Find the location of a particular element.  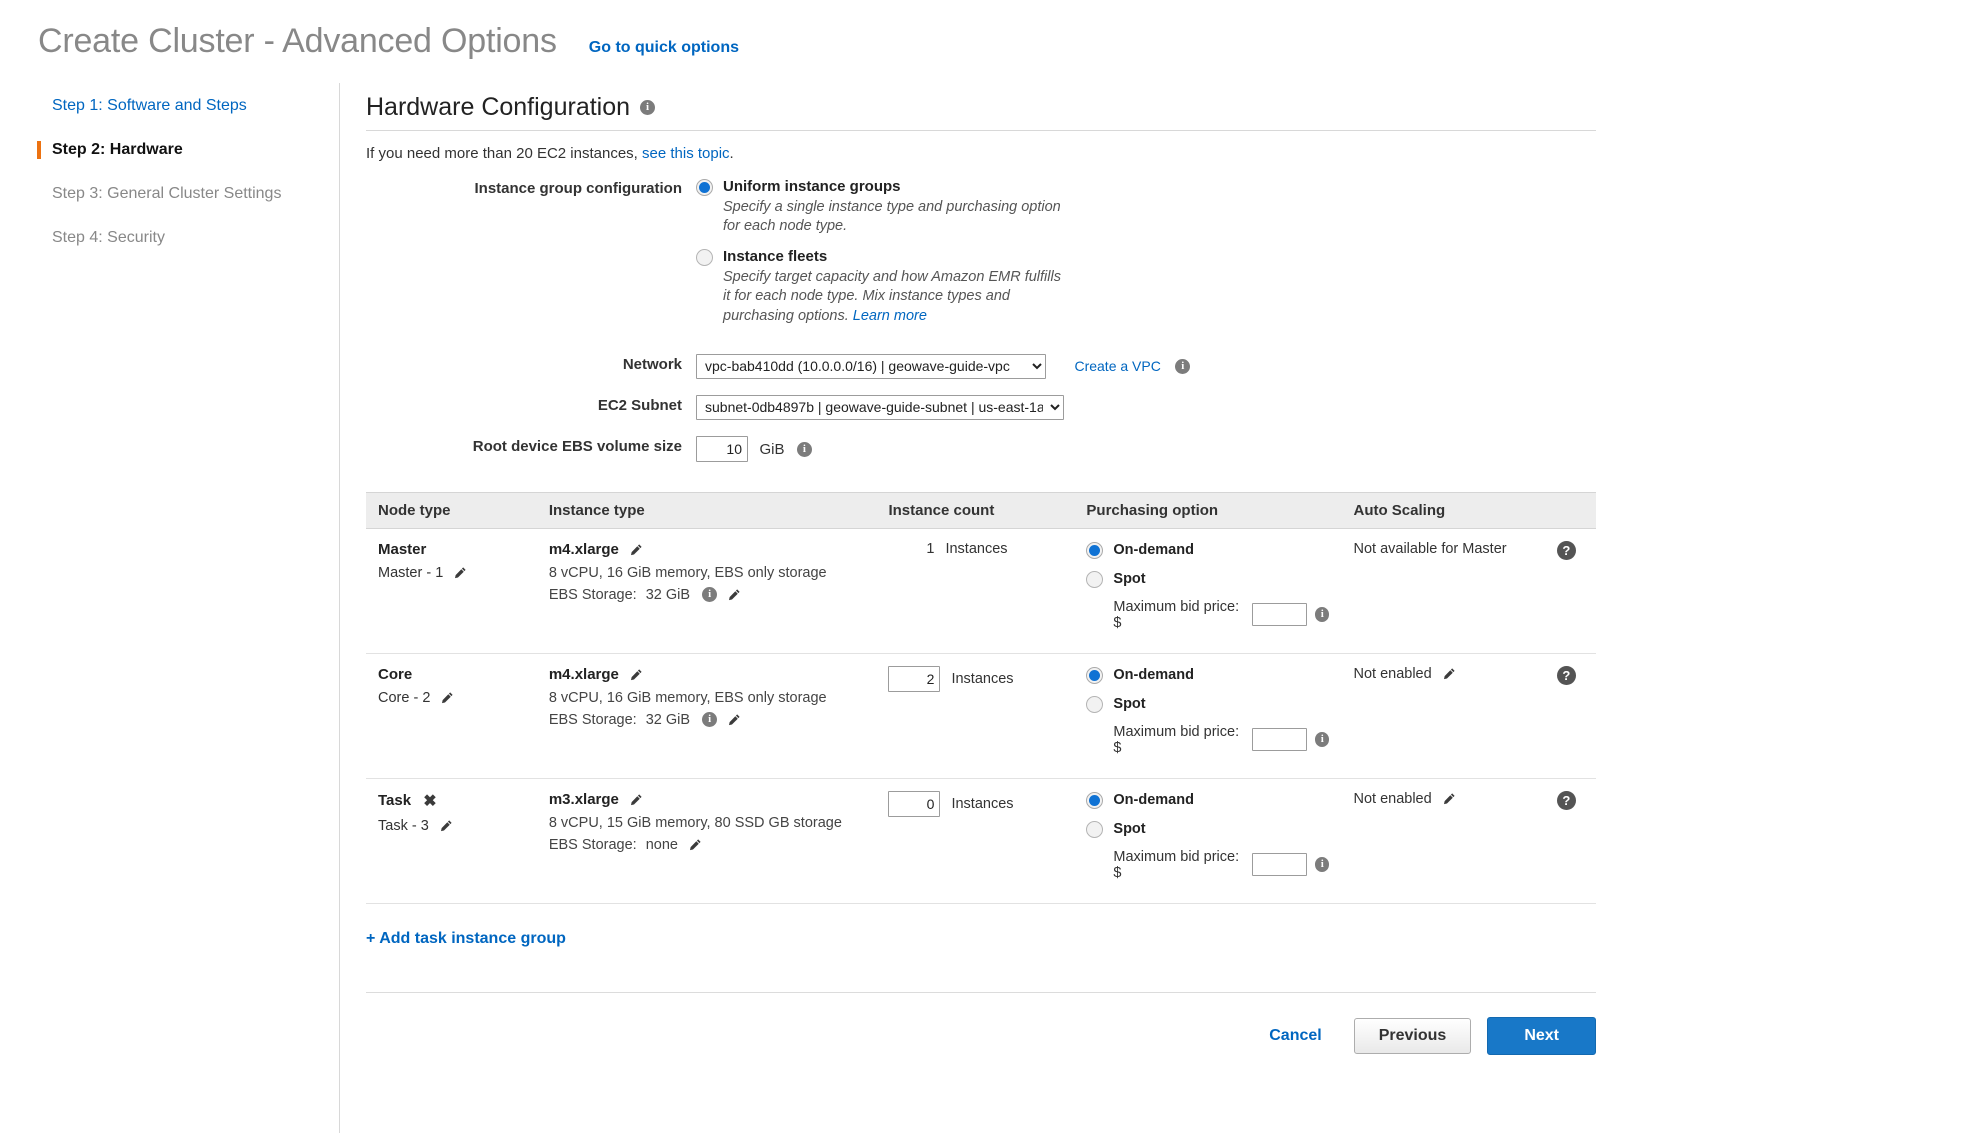

root-ebs-volume-input is located at coordinates (722, 448).